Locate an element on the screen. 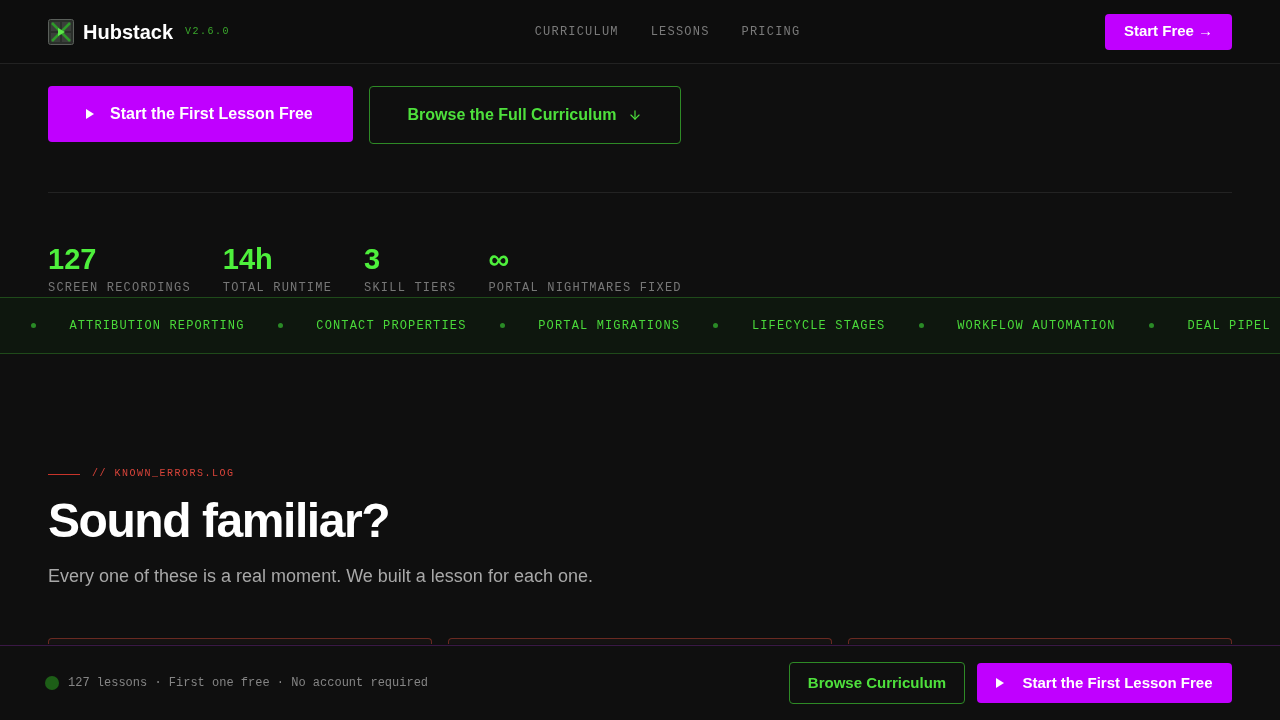 This screenshot has width=1280, height=720. brand-name: Hubstack is located at coordinates (128, 32).